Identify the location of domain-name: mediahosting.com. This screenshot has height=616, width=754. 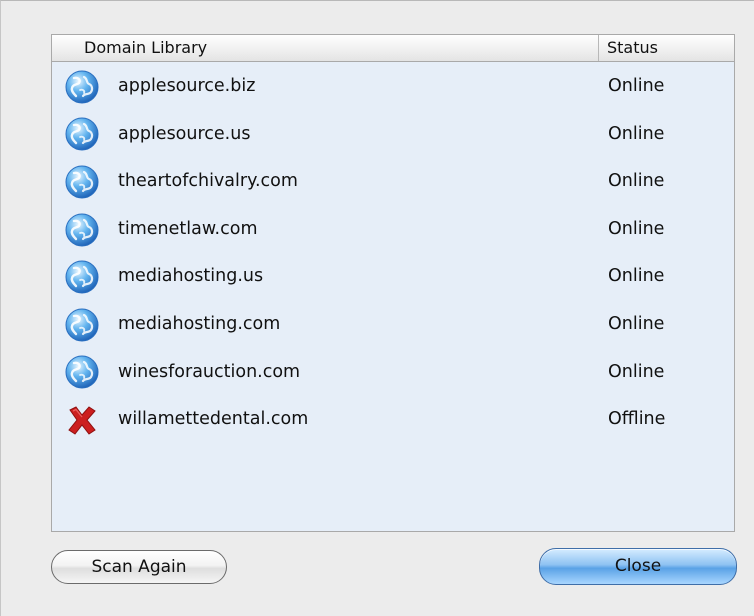
(199, 323).